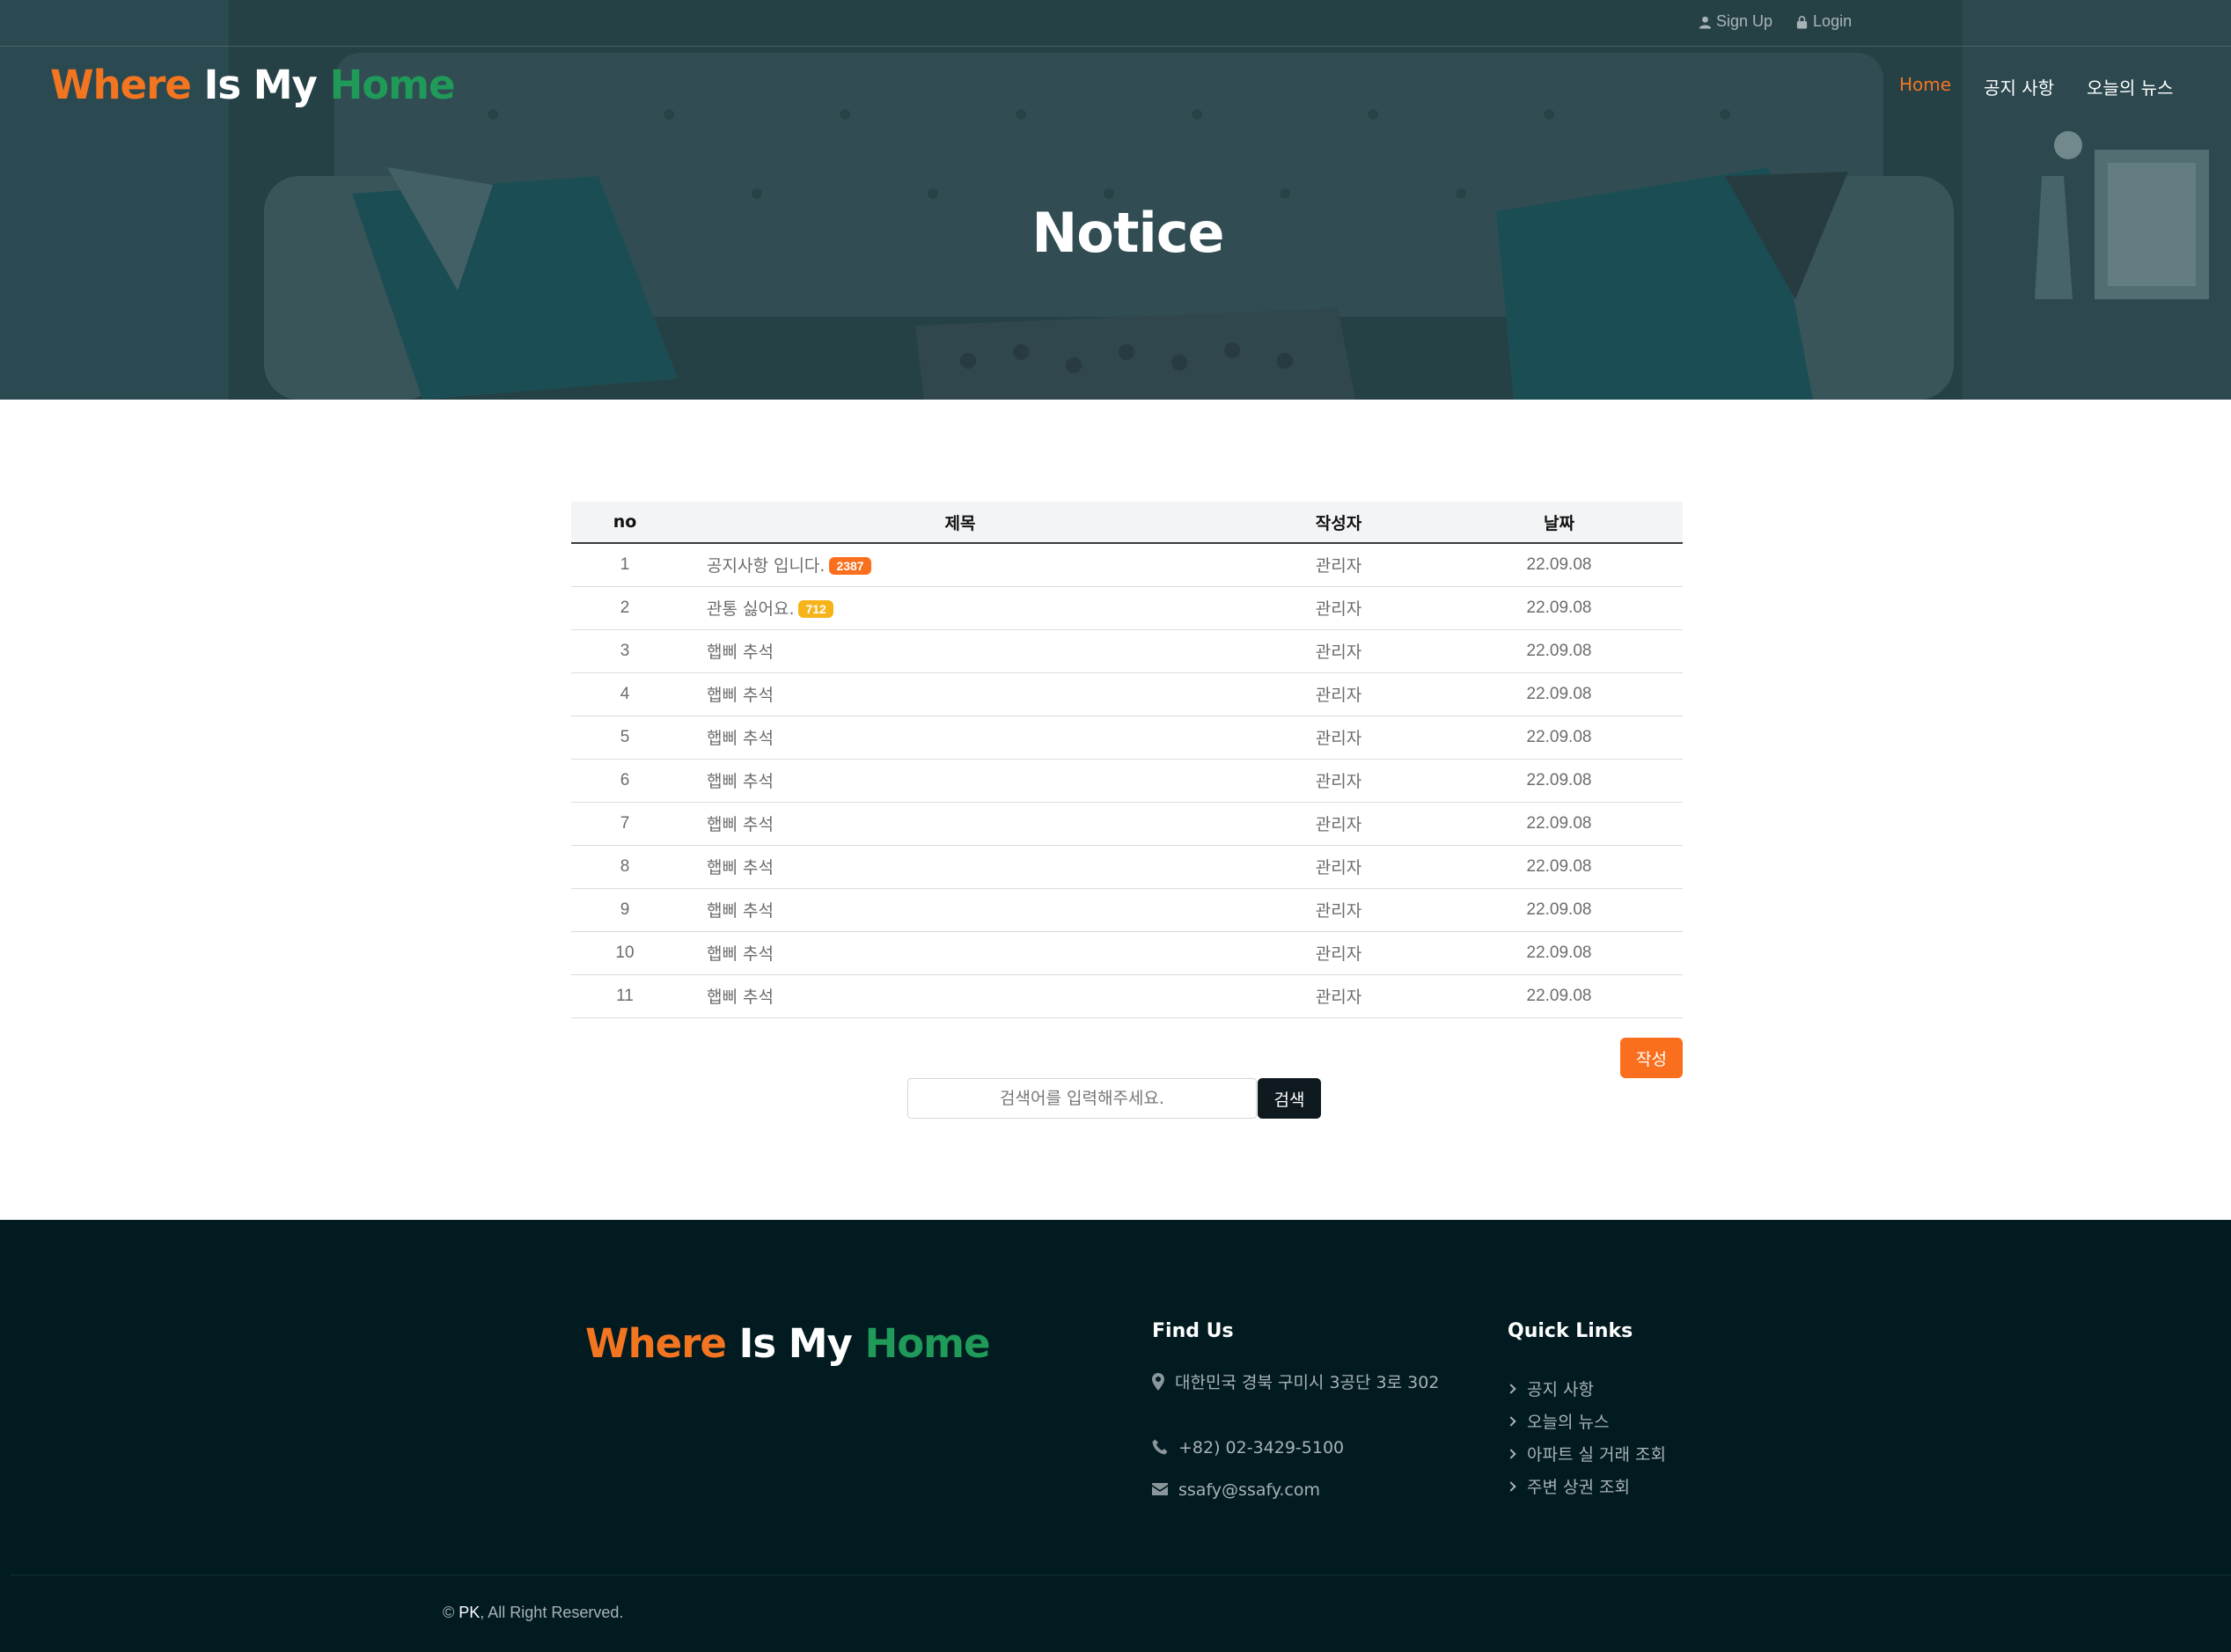 Image resolution: width=2231 pixels, height=1652 pixels. Describe the element at coordinates (625, 779) in the screenshot. I see `row-no: 6` at that location.